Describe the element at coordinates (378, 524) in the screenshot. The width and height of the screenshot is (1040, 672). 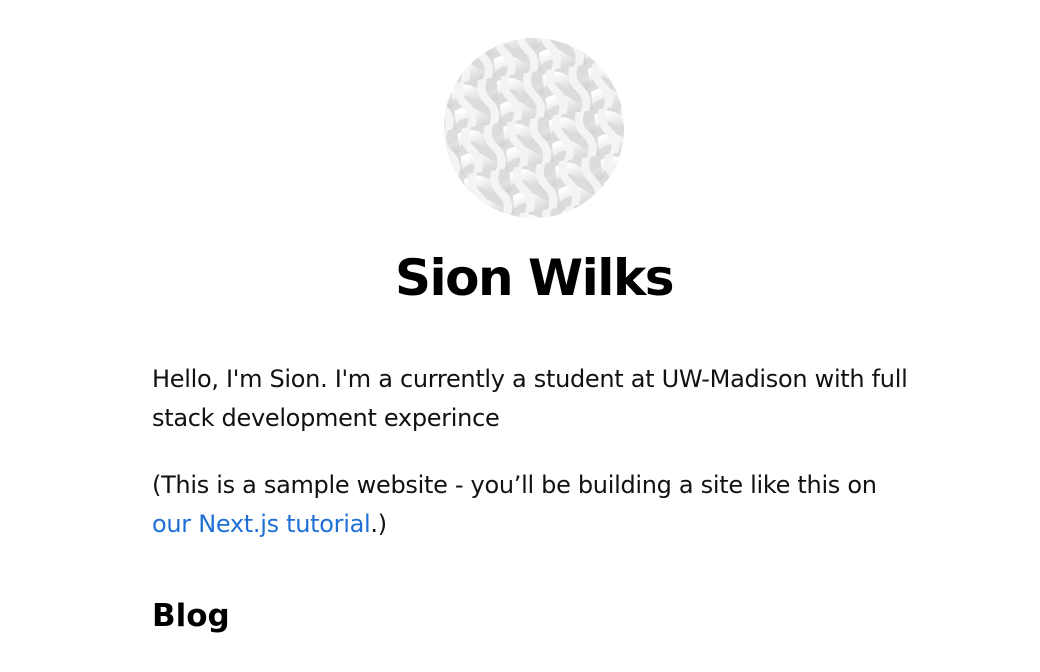
I see `note-suffix: .)` at that location.